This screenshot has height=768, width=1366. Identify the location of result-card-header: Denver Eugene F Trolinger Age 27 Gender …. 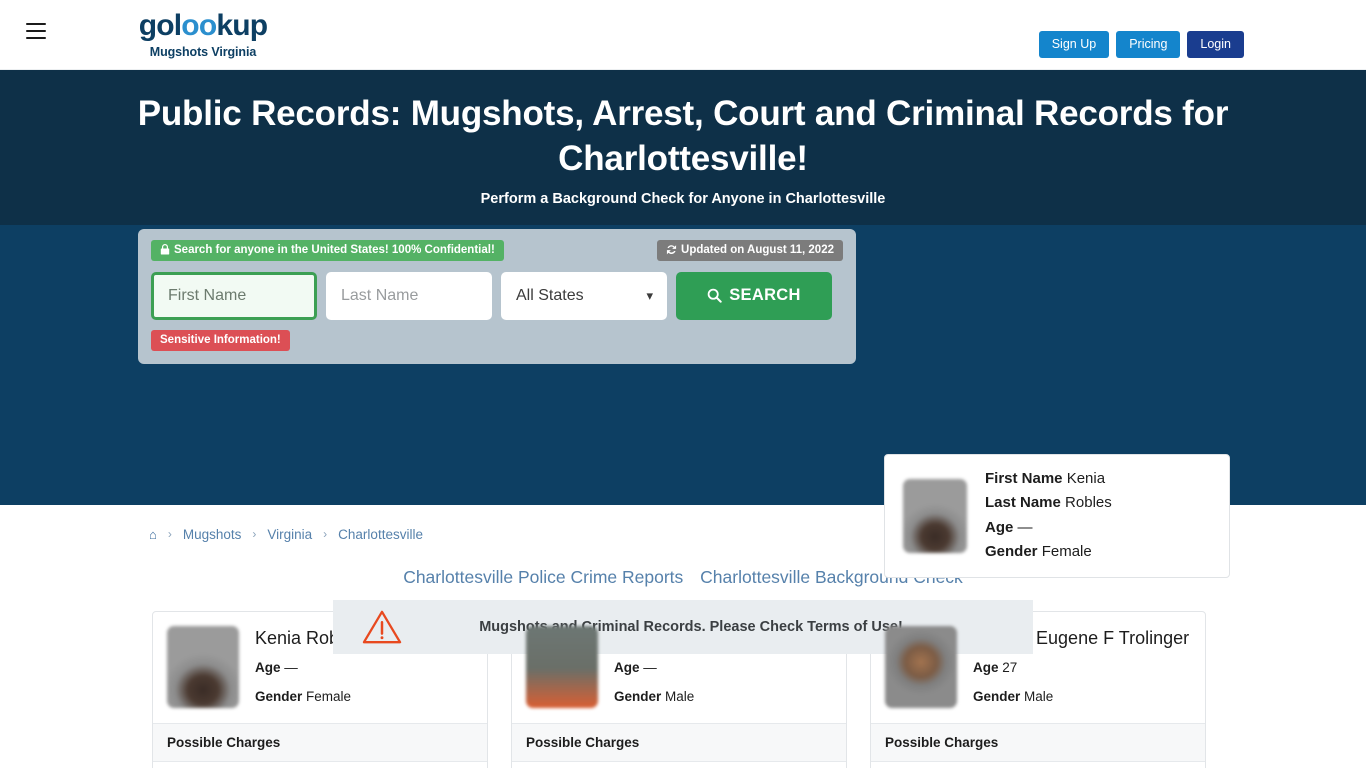
(1038, 667).